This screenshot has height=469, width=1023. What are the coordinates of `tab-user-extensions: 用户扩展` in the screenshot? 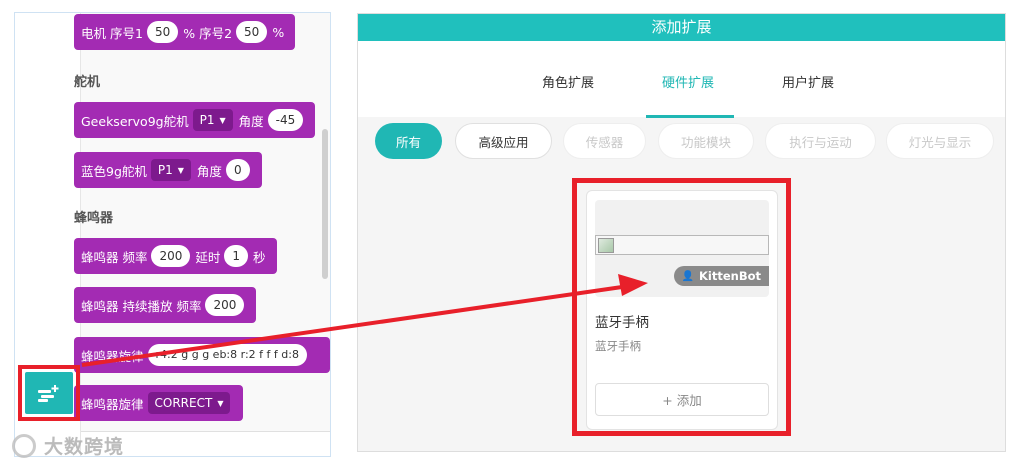 It's located at (808, 81).